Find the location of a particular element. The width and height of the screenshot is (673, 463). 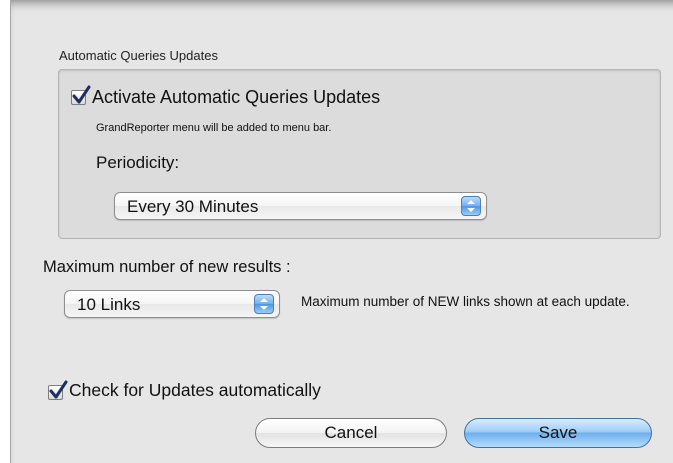

check-updates-label: Check for Updates automatically is located at coordinates (195, 390).